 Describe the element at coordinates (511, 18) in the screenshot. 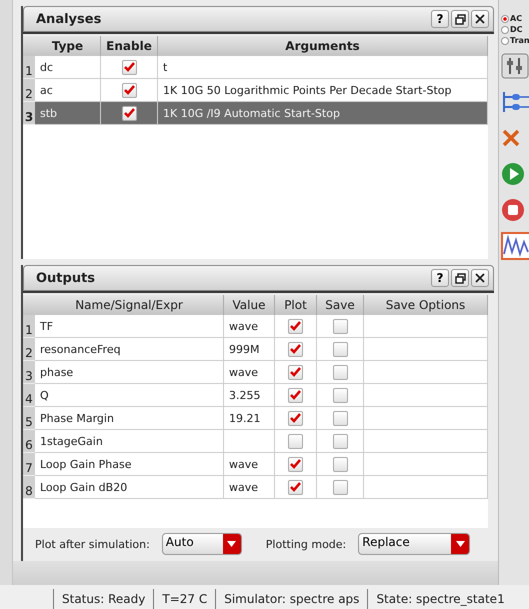

I see `analysis-radio: AC` at that location.